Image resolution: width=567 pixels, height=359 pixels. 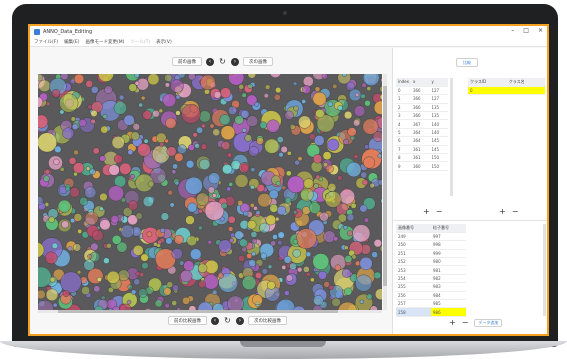 I want to click on next-image-button: 次の画像, so click(x=258, y=61).